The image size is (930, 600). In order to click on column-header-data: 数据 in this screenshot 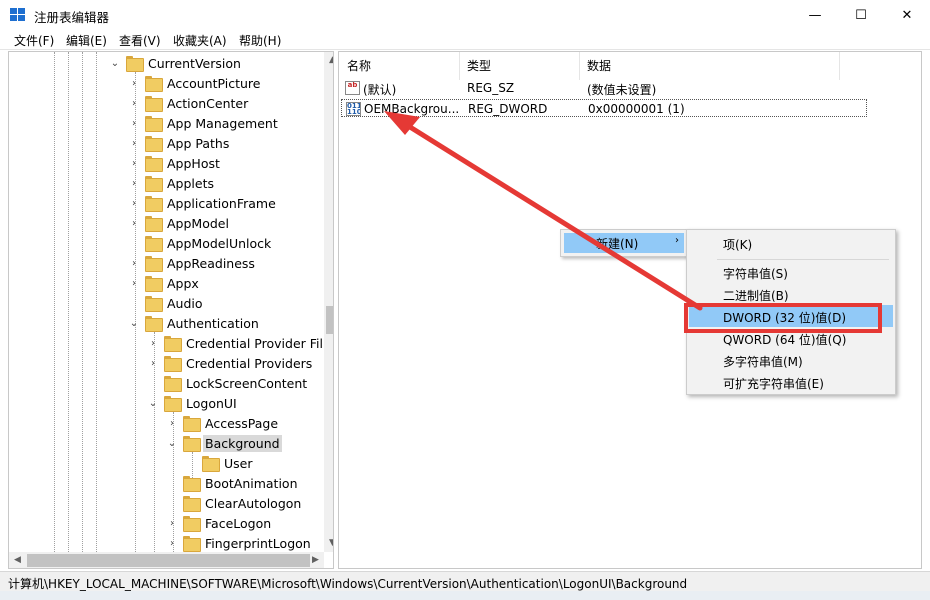, I will do `click(599, 65)`.